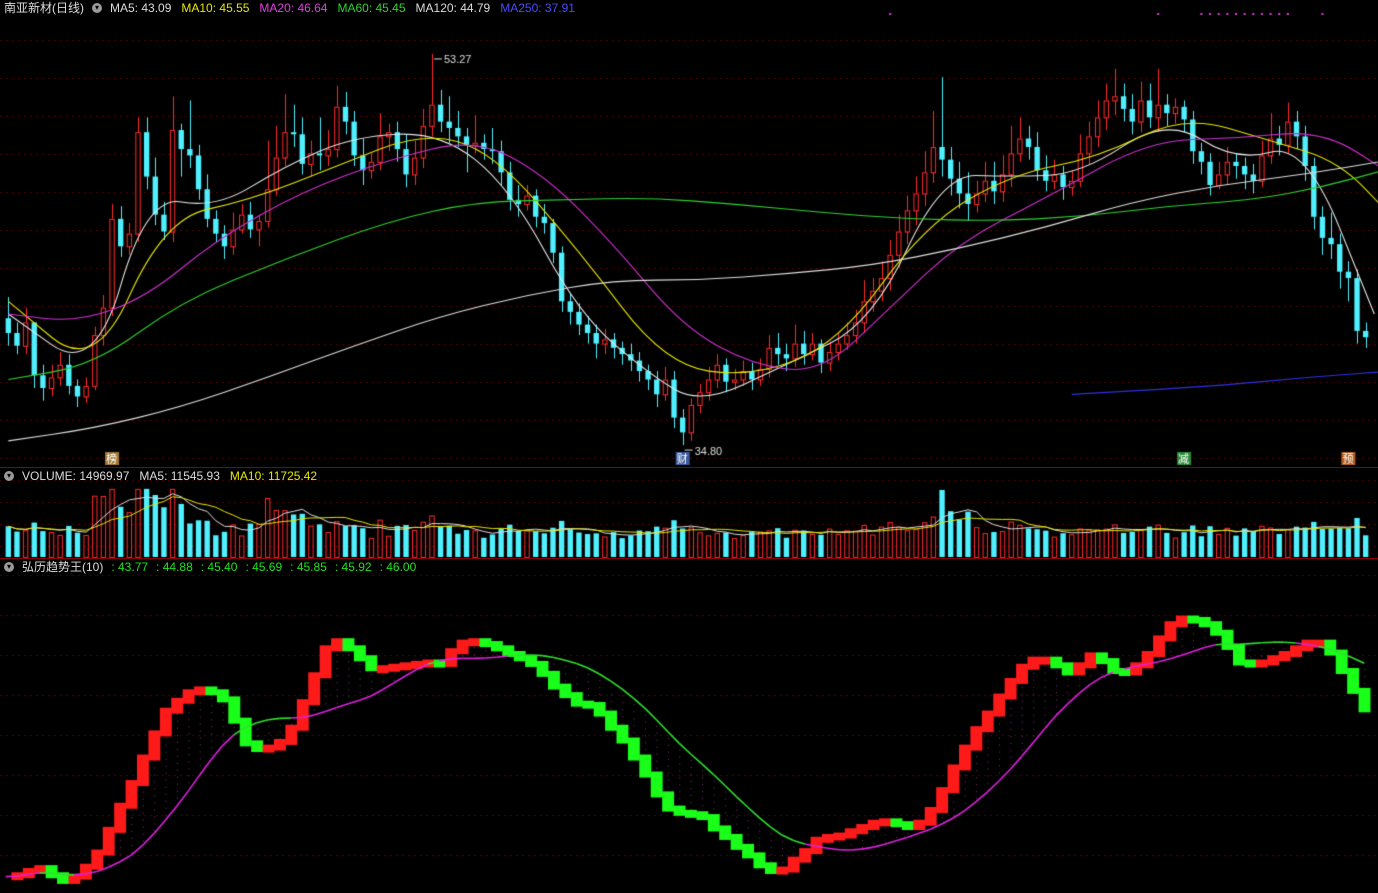 The height and width of the screenshot is (893, 1378). What do you see at coordinates (76, 476) in the screenshot?
I see `volume-indicator-0: VOLUME: 14969.97` at bounding box center [76, 476].